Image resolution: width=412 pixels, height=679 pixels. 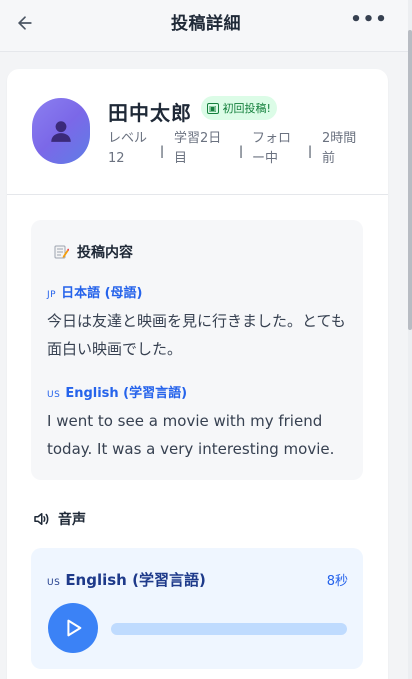 I want to click on jp-flag-icon: JP, so click(x=52, y=295).